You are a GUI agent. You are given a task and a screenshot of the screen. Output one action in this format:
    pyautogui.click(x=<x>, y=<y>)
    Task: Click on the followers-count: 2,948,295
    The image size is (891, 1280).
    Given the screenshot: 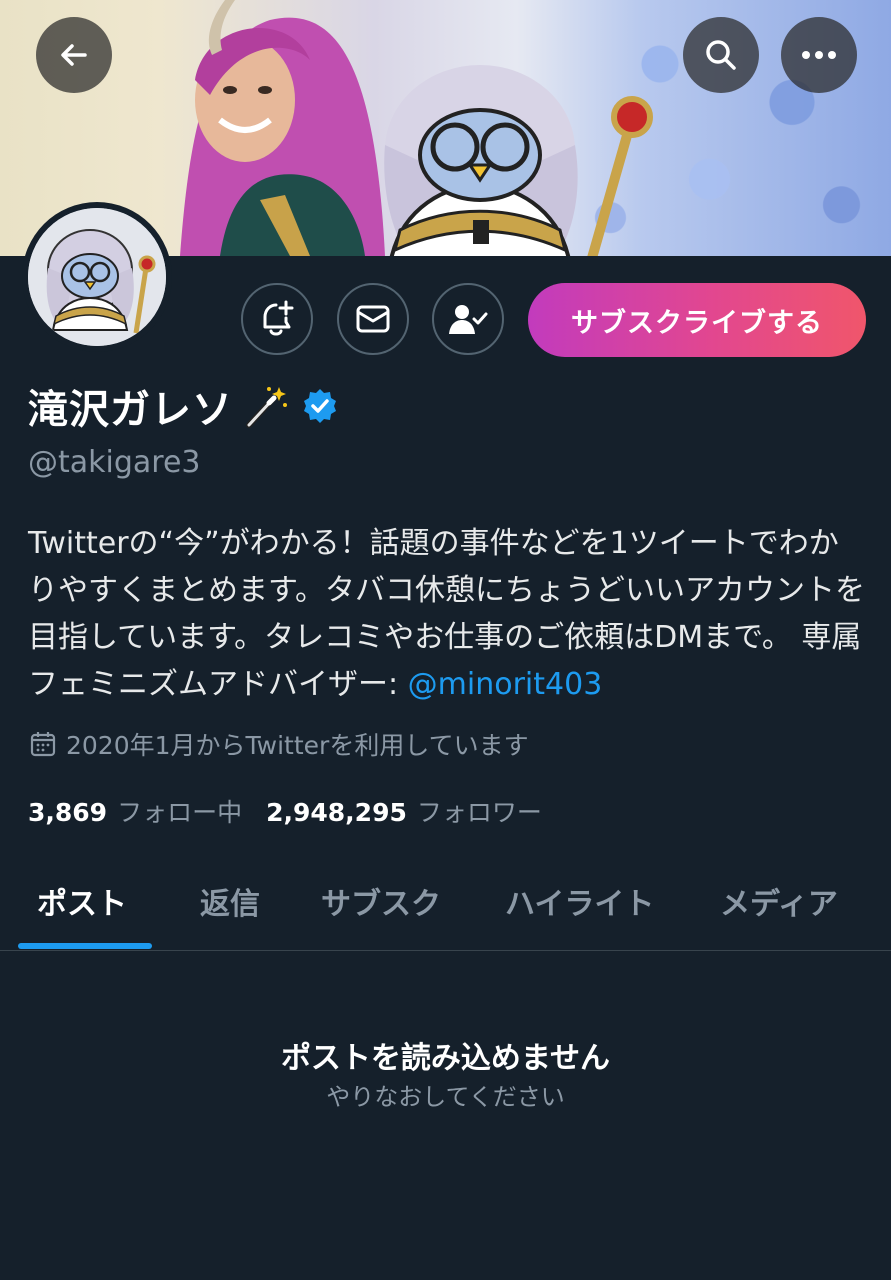 What is the action you would take?
    pyautogui.click(x=336, y=812)
    